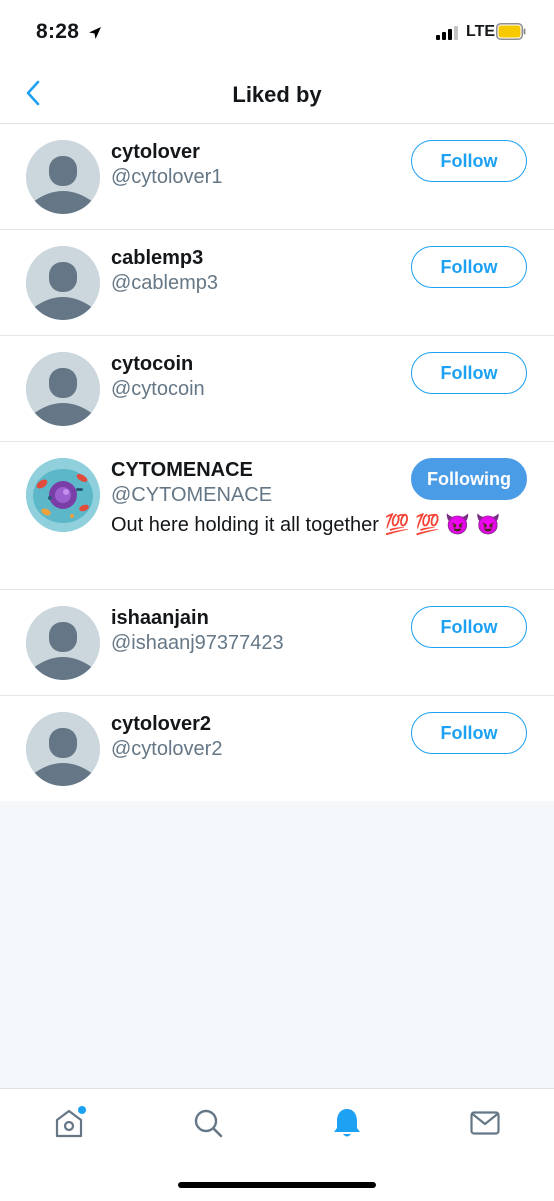 Image resolution: width=554 pixels, height=1201 pixels. Describe the element at coordinates (277, 1185) in the screenshot. I see `home-indicator` at that location.